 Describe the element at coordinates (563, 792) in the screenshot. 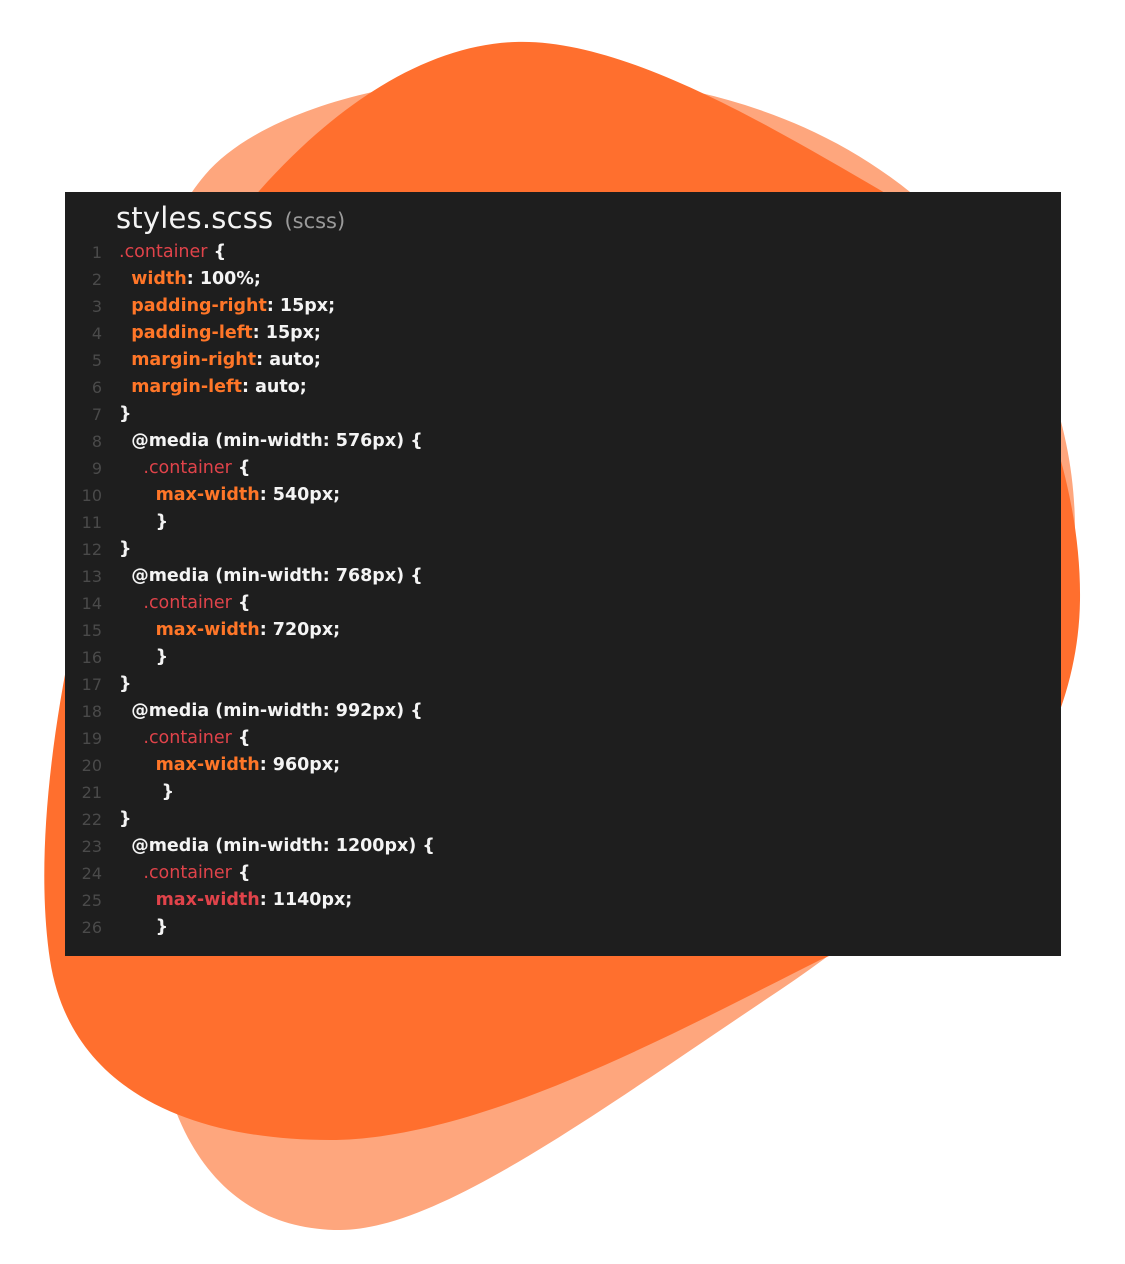

I see `code-line: 21 }` at that location.